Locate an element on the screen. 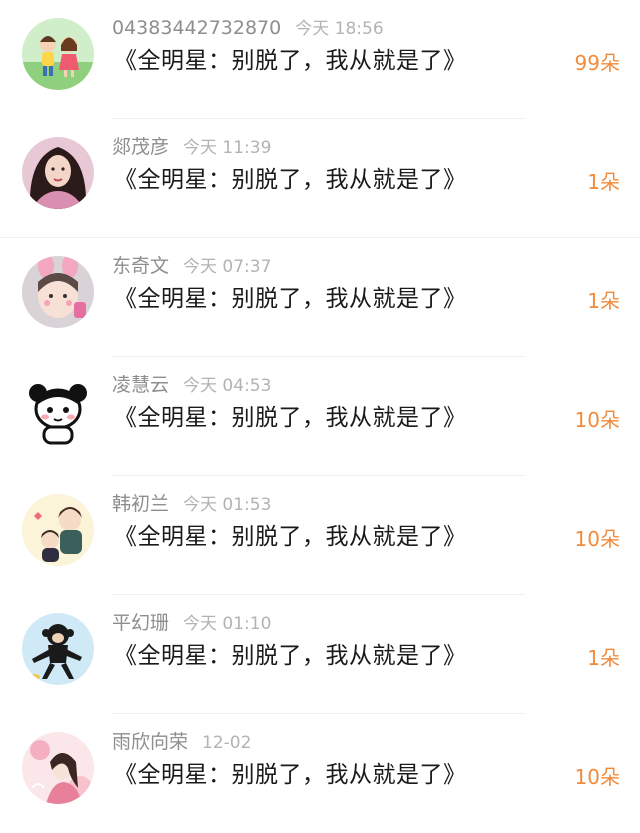  list-item: 雨欣向荣 12-02 《全明星：别脱了，我从就是了》 10朵 is located at coordinates (320, 773).